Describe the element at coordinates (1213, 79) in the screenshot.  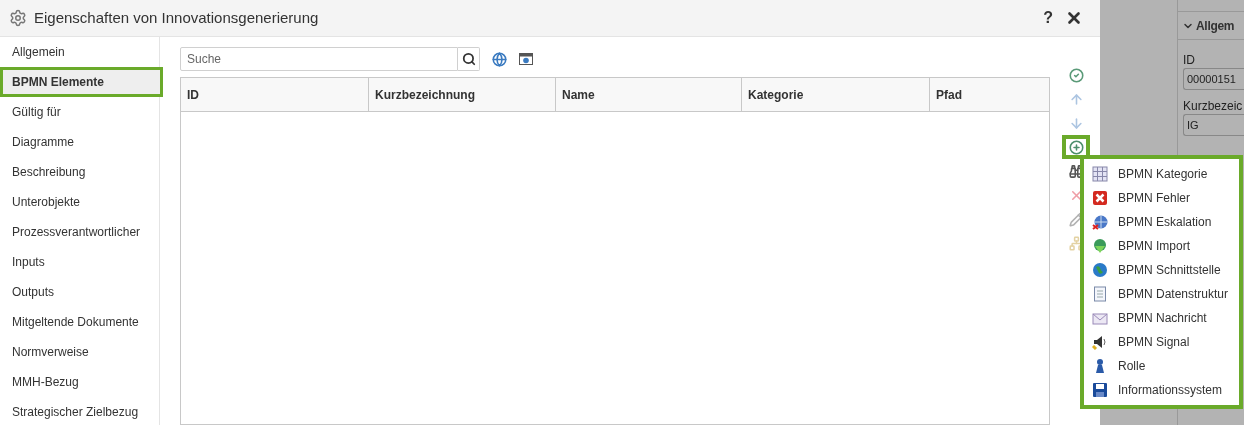
I see `text-field: 00000151` at that location.